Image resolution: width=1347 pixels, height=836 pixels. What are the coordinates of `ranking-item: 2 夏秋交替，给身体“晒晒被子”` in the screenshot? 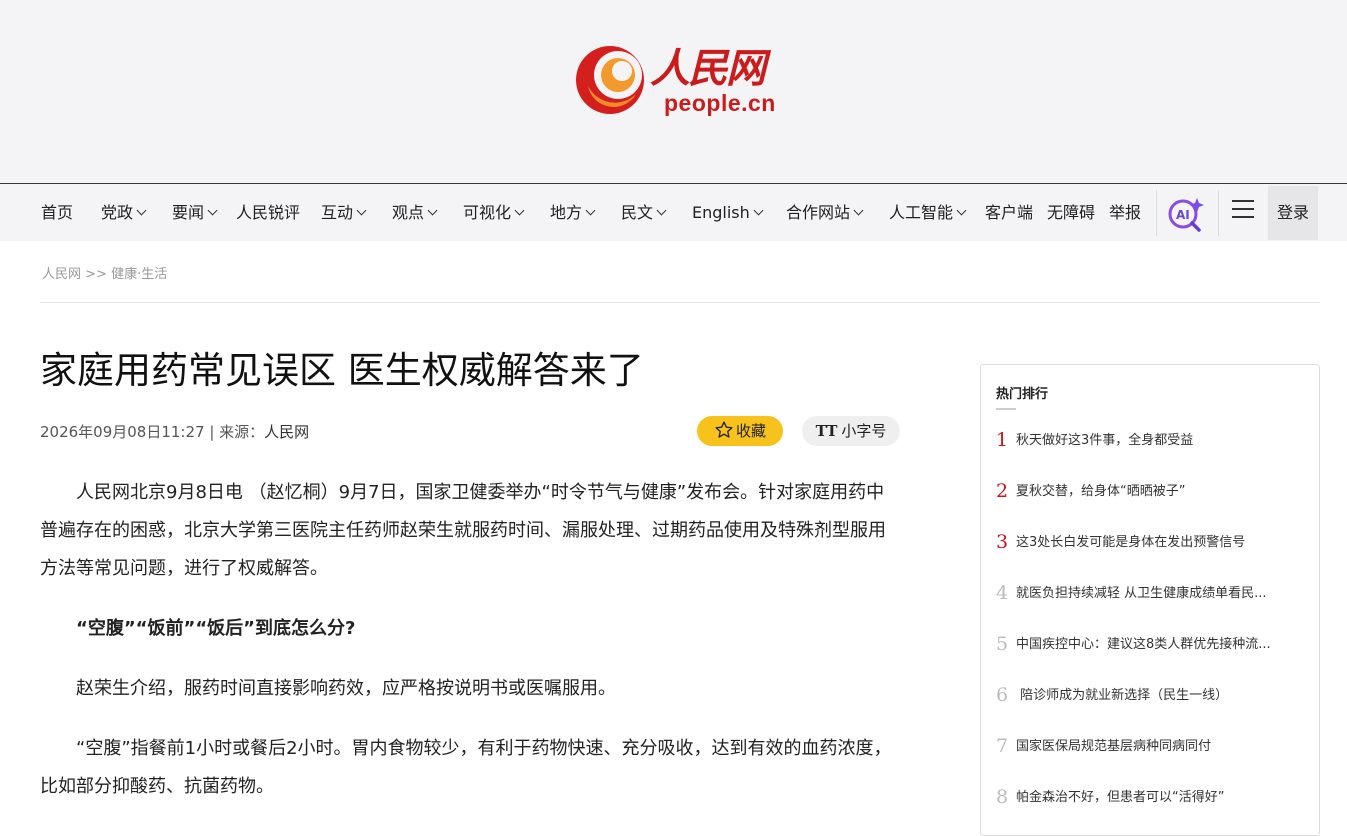 It's located at (1151, 491).